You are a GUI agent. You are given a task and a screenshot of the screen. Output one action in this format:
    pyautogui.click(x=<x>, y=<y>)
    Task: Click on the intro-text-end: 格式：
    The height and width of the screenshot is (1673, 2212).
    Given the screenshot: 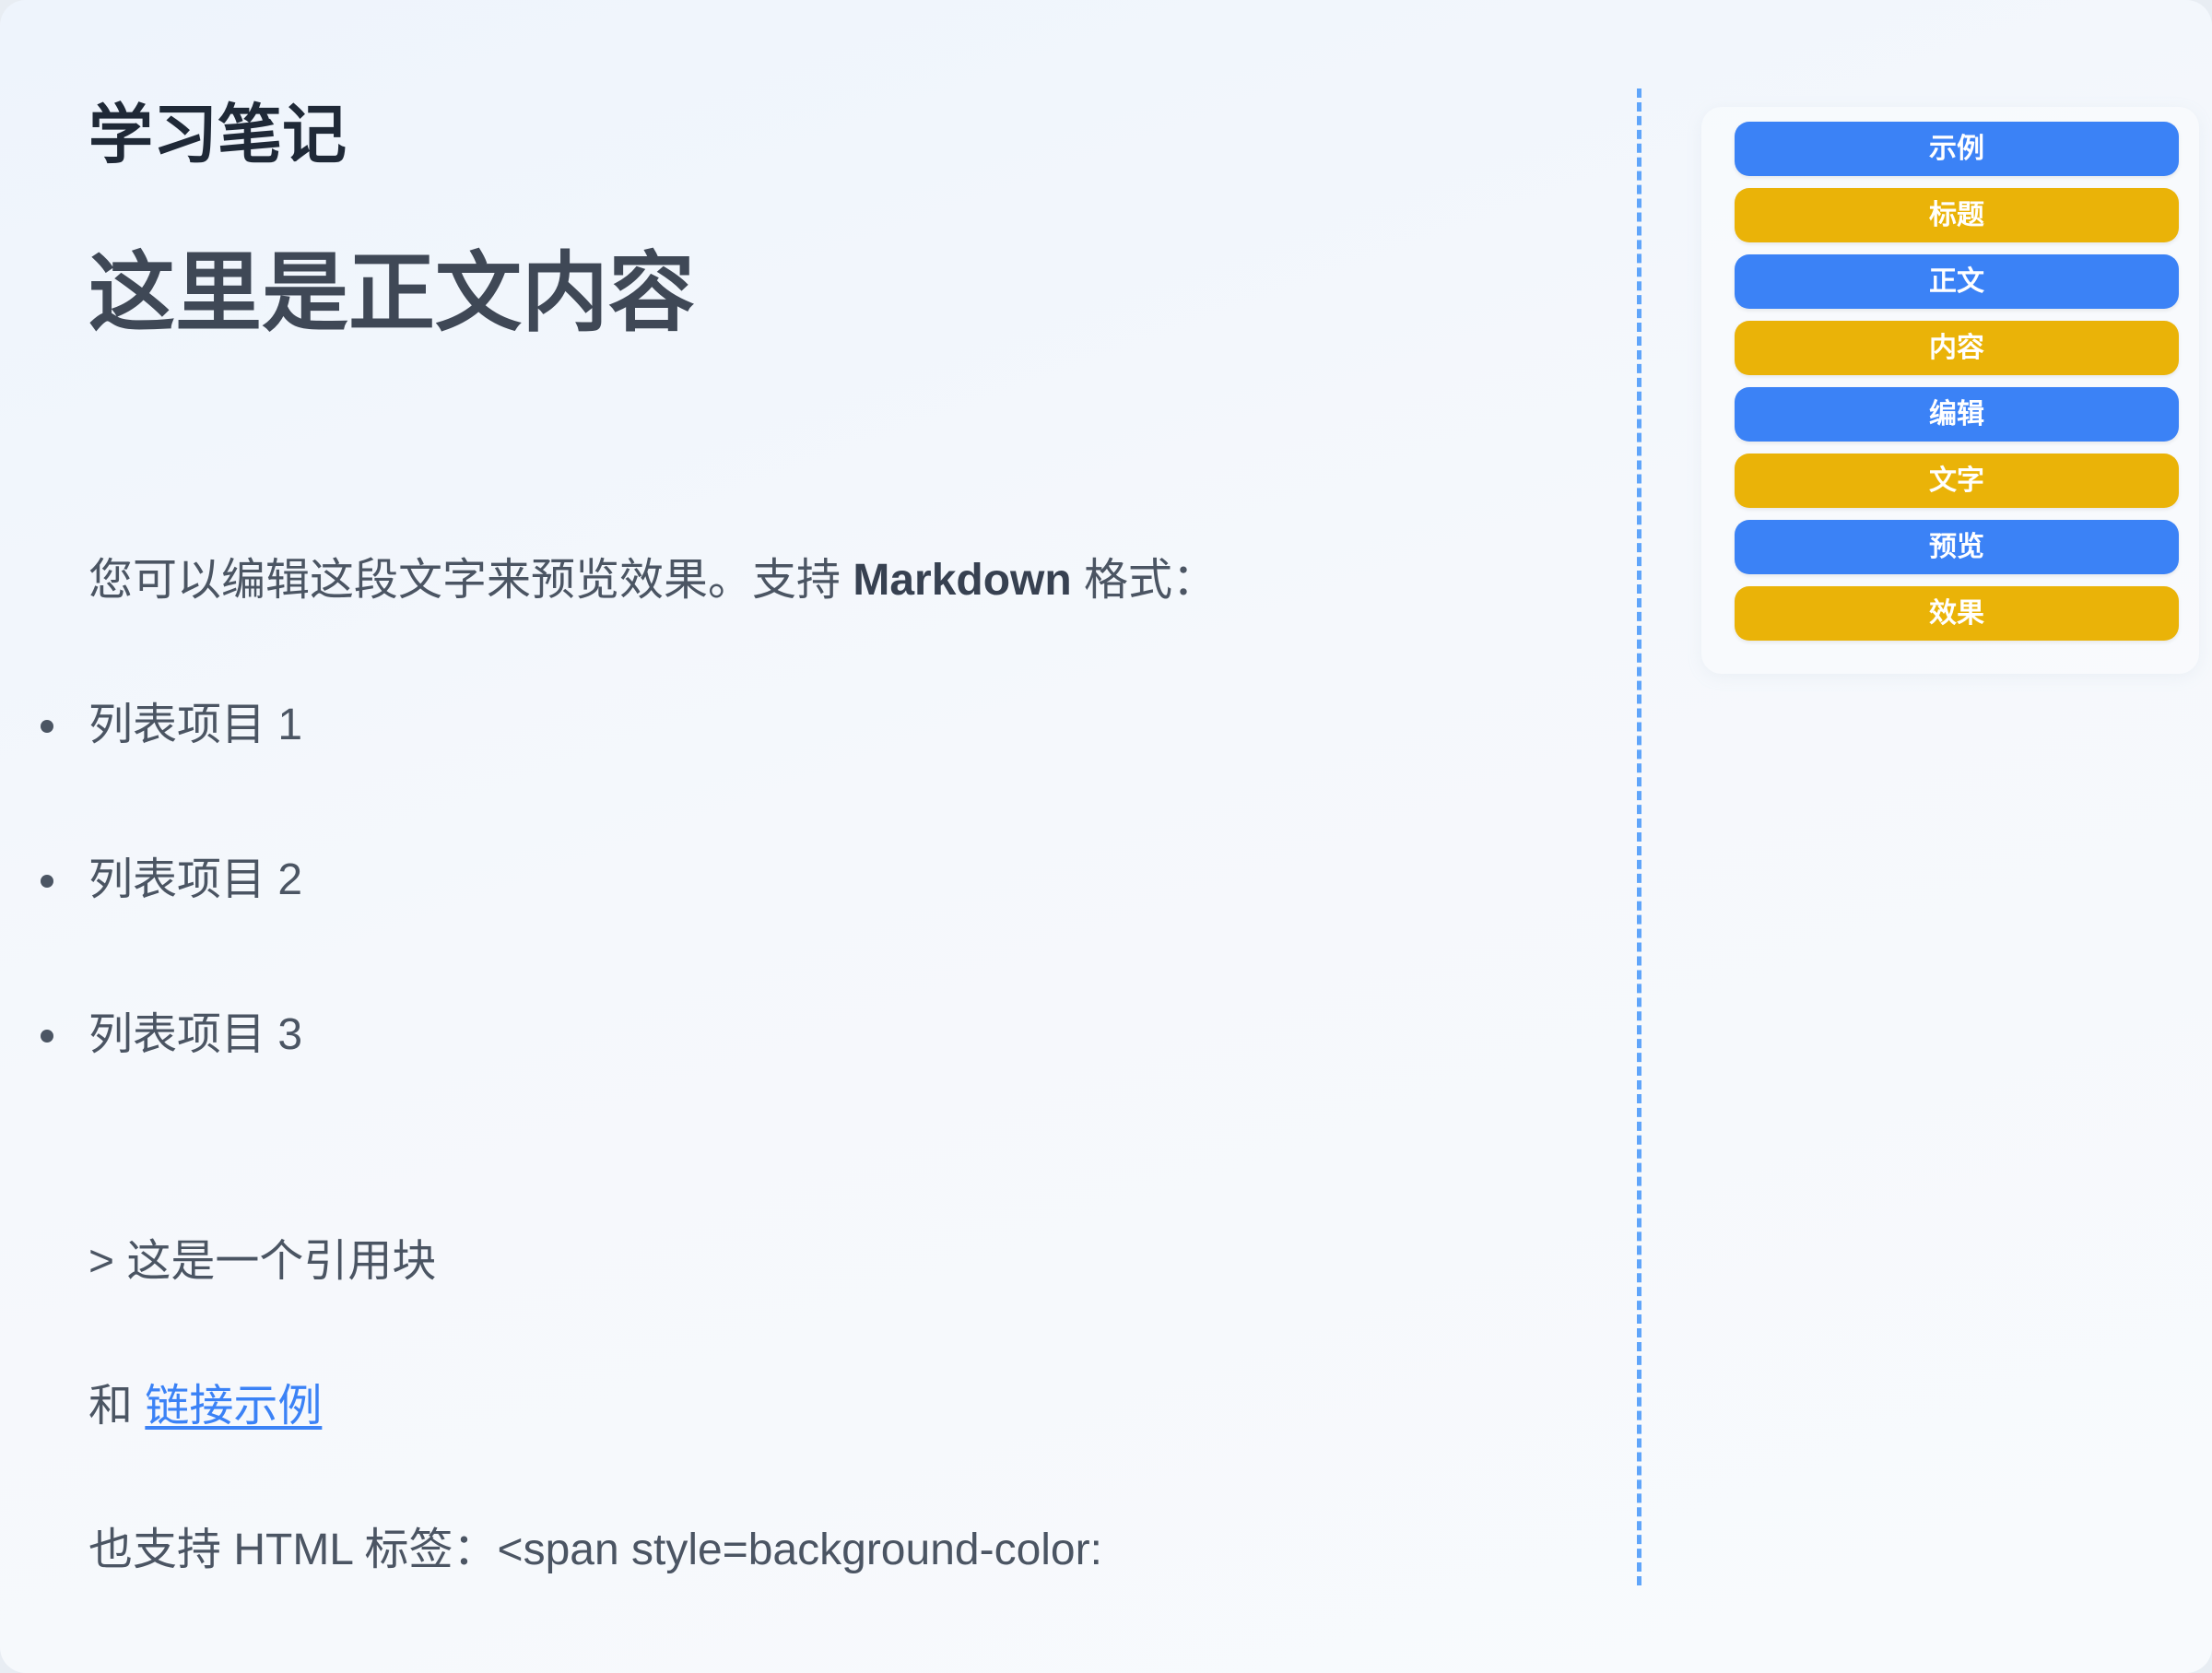 What is the action you would take?
    pyautogui.click(x=1144, y=581)
    